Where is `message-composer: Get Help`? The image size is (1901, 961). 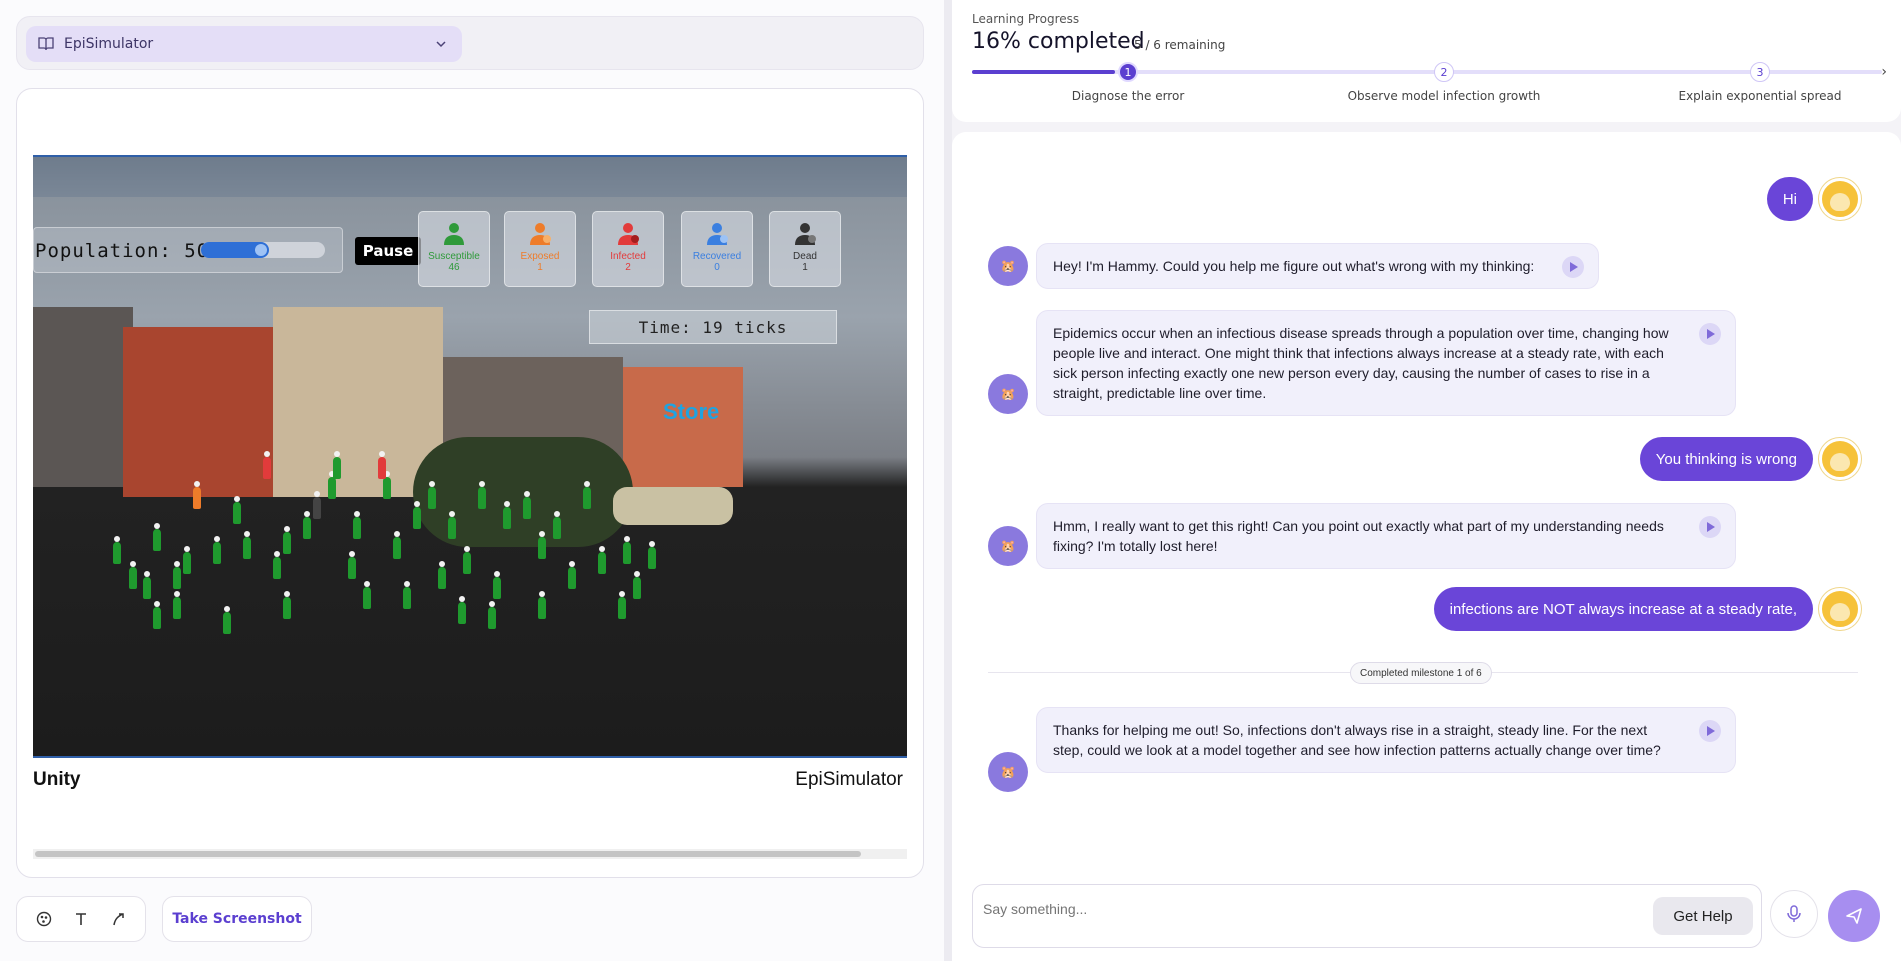
message-composer: Get Help is located at coordinates (1367, 916).